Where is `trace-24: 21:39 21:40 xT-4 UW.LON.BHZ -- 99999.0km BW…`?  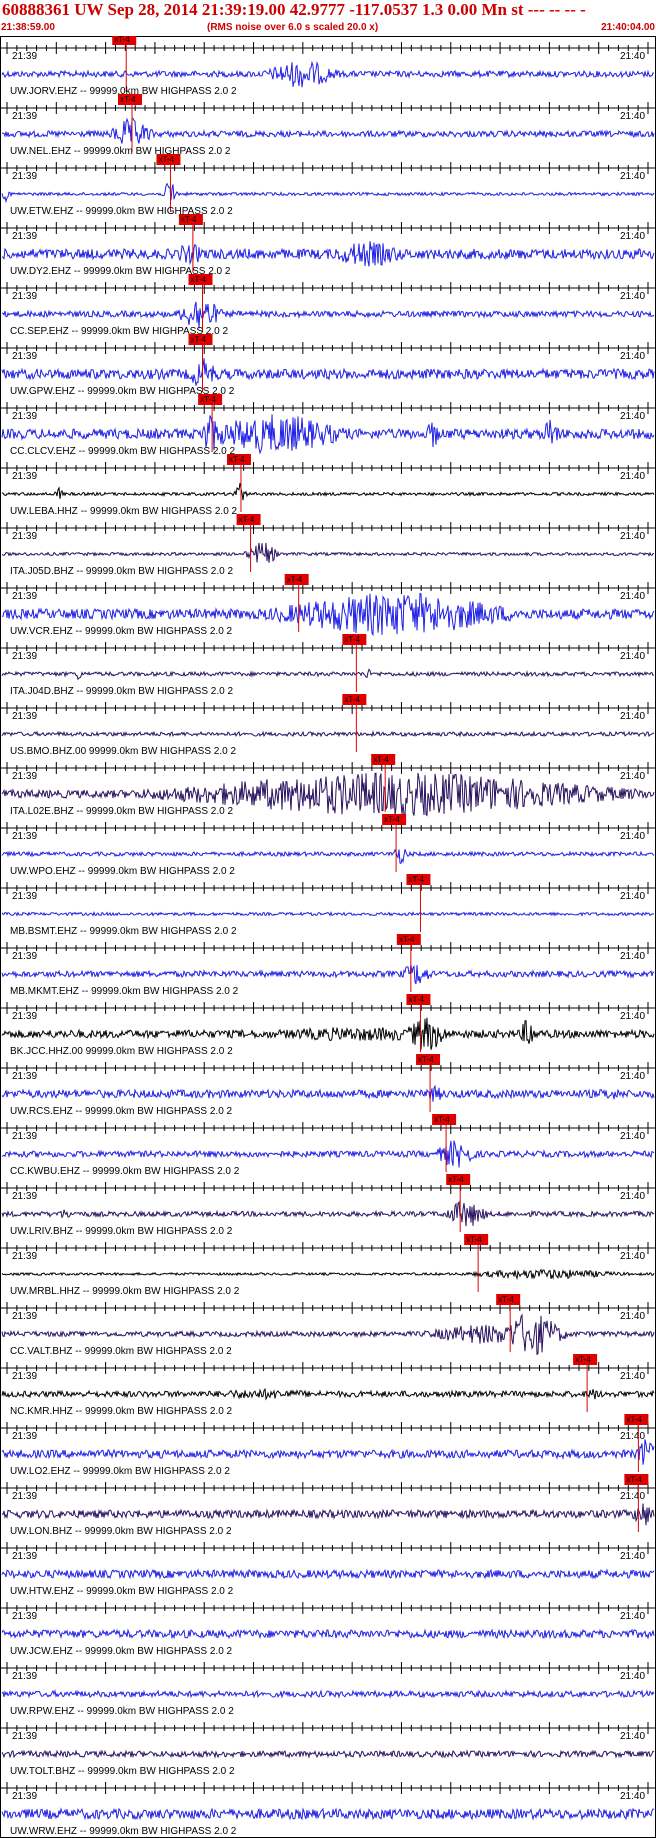
trace-24: 21:39 21:40 xT-4 UW.LON.BHZ -- 99999.0km BW… is located at coordinates (328, 1505).